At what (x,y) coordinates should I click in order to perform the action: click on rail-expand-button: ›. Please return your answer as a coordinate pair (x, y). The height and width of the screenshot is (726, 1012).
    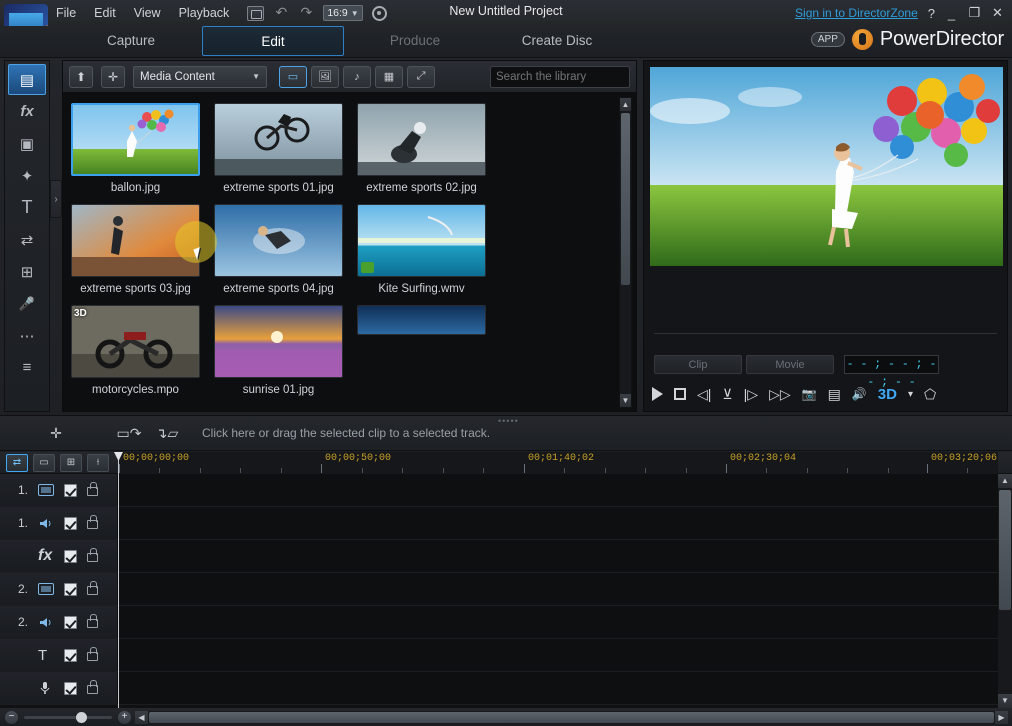
    Looking at the image, I should click on (56, 199).